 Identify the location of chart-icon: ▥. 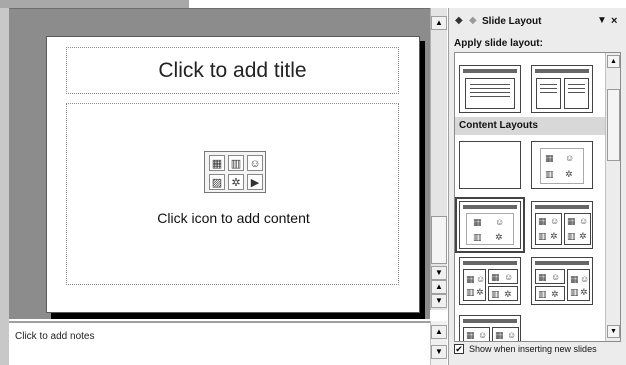
(236, 163).